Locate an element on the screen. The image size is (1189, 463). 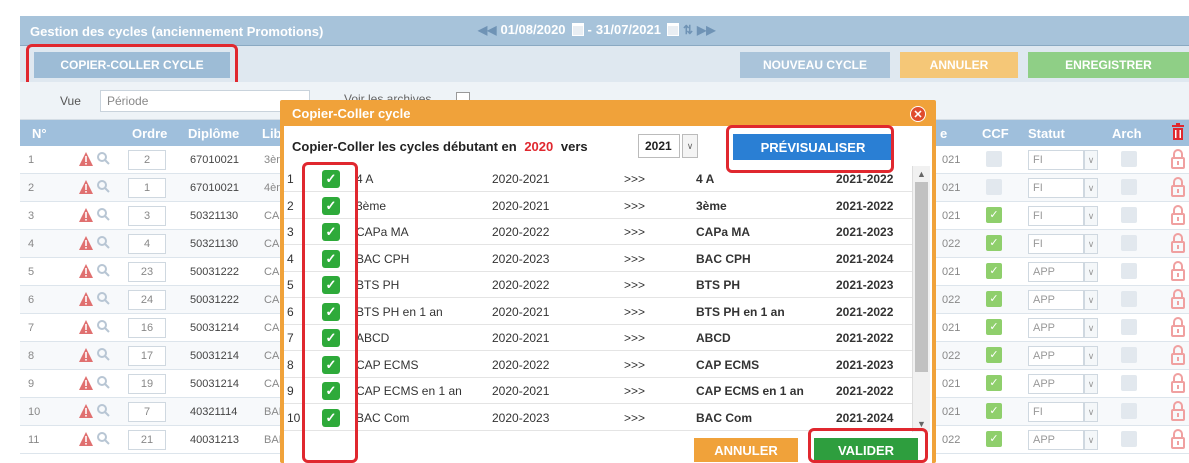
col-diplome: Diplôme is located at coordinates (213, 133).